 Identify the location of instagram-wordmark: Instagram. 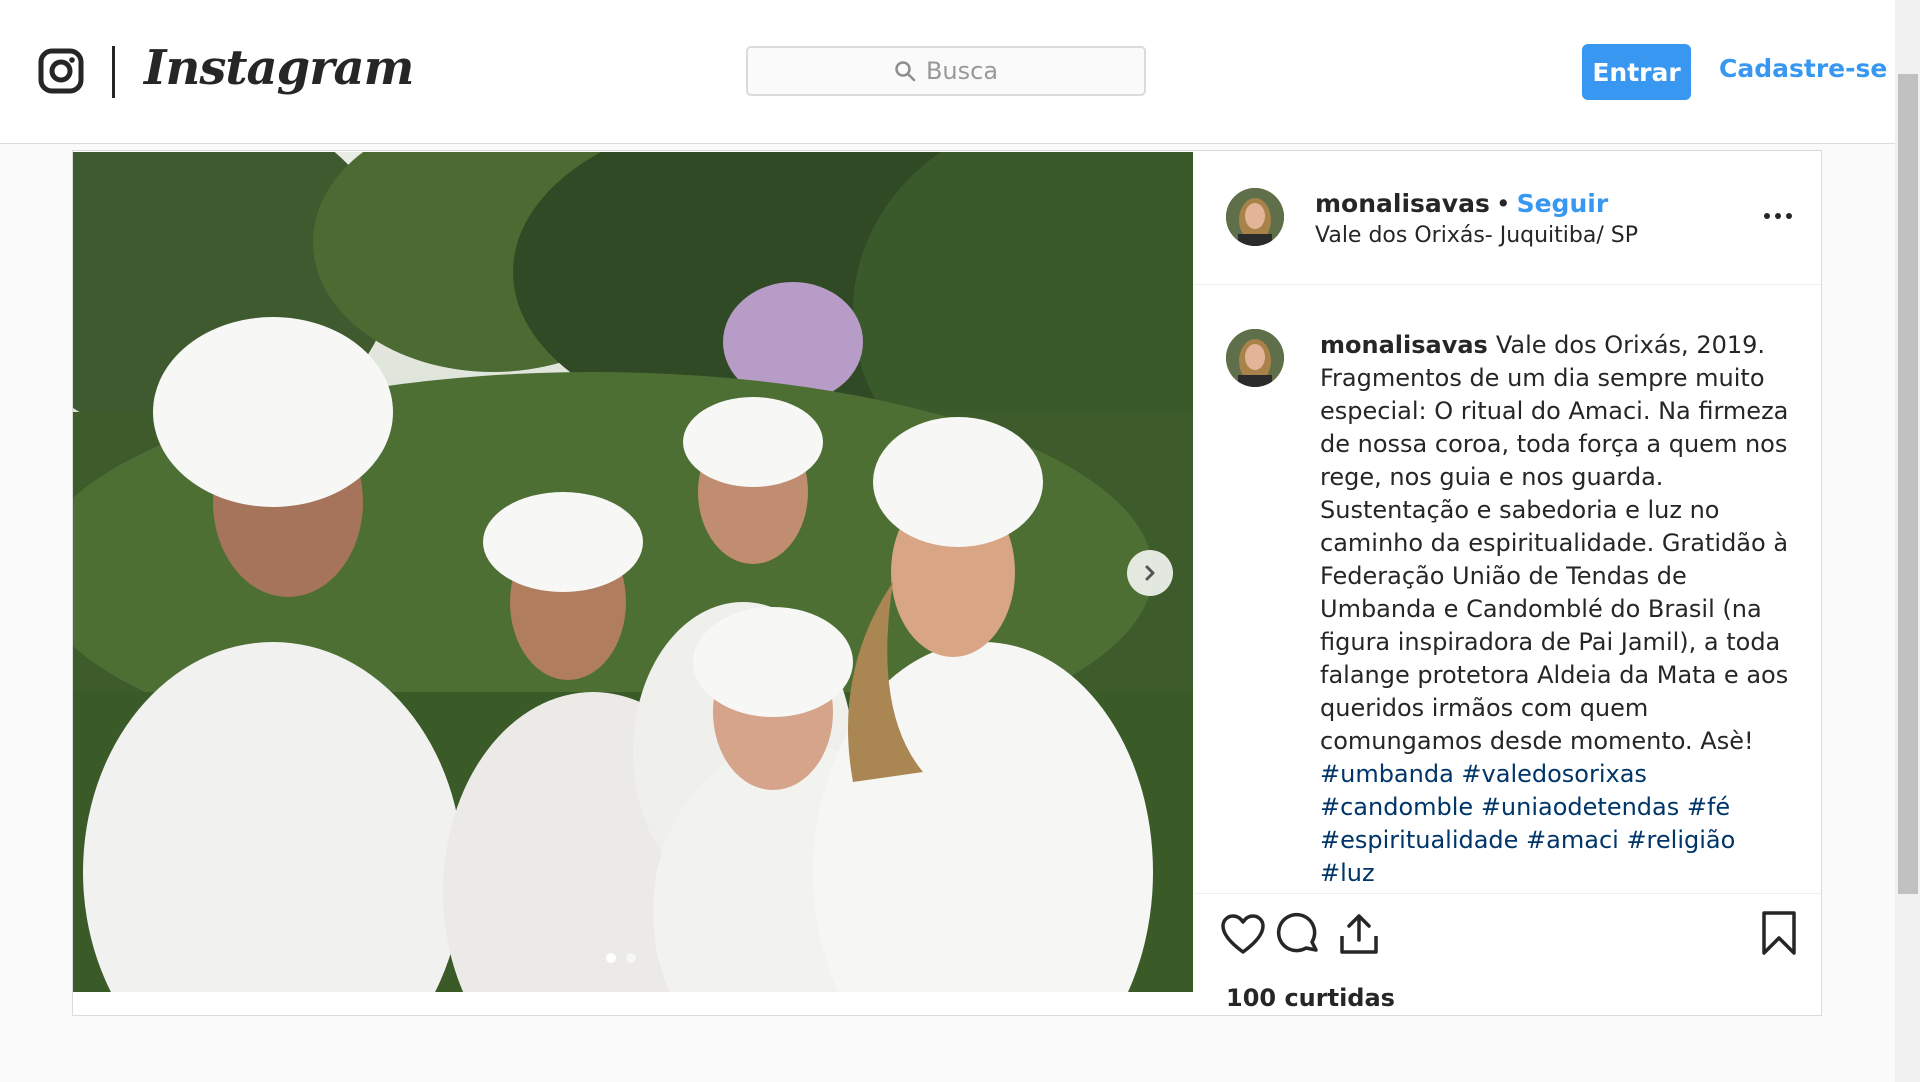
(279, 68).